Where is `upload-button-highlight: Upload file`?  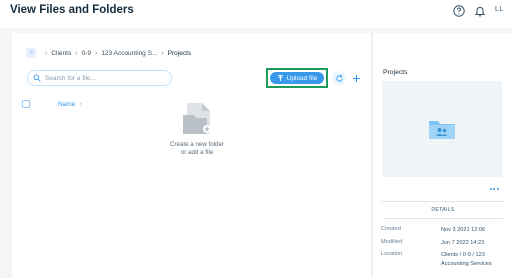
upload-button-highlight: Upload file is located at coordinates (297, 78).